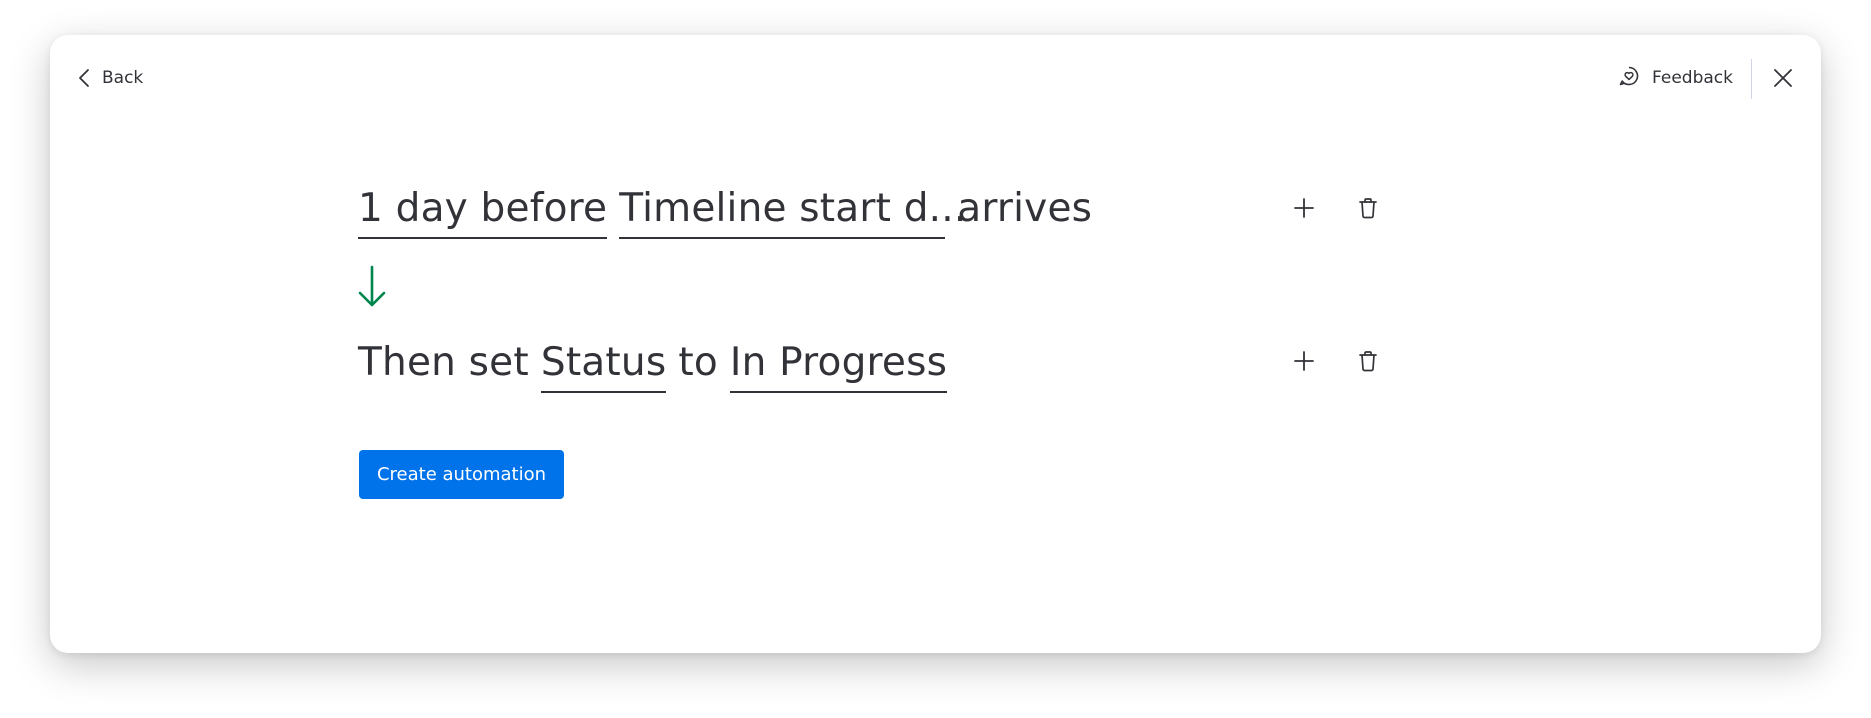 The width and height of the screenshot is (1871, 718). I want to click on close-button, so click(1783, 78).